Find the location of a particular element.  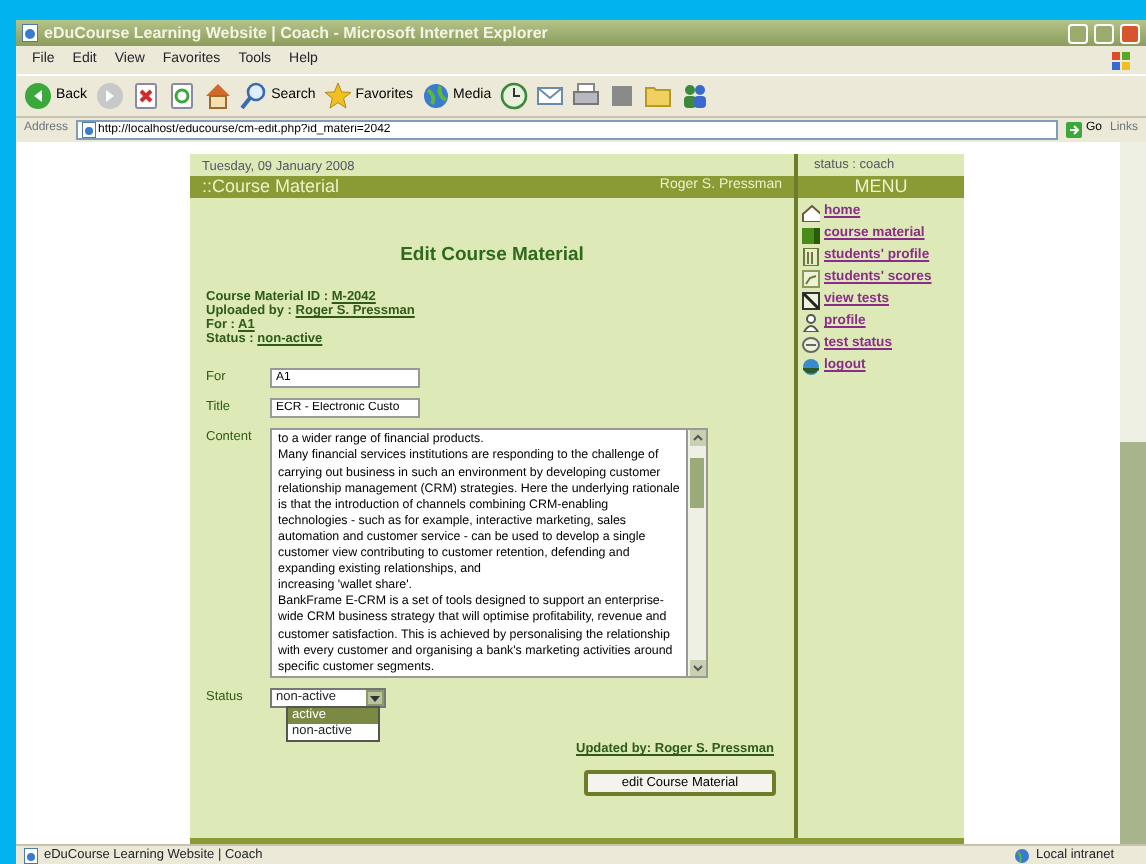

document-icon is located at coordinates (811, 257).